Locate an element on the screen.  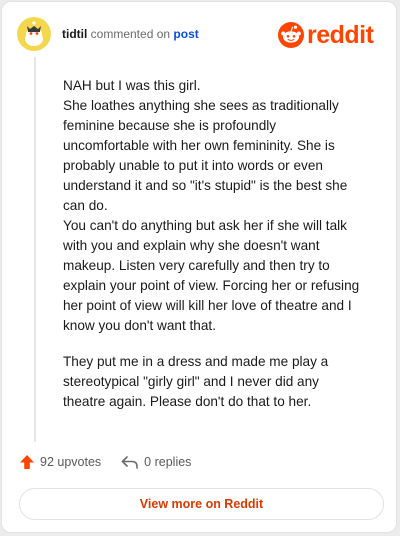
reddit-snoo-icon is located at coordinates (291, 35).